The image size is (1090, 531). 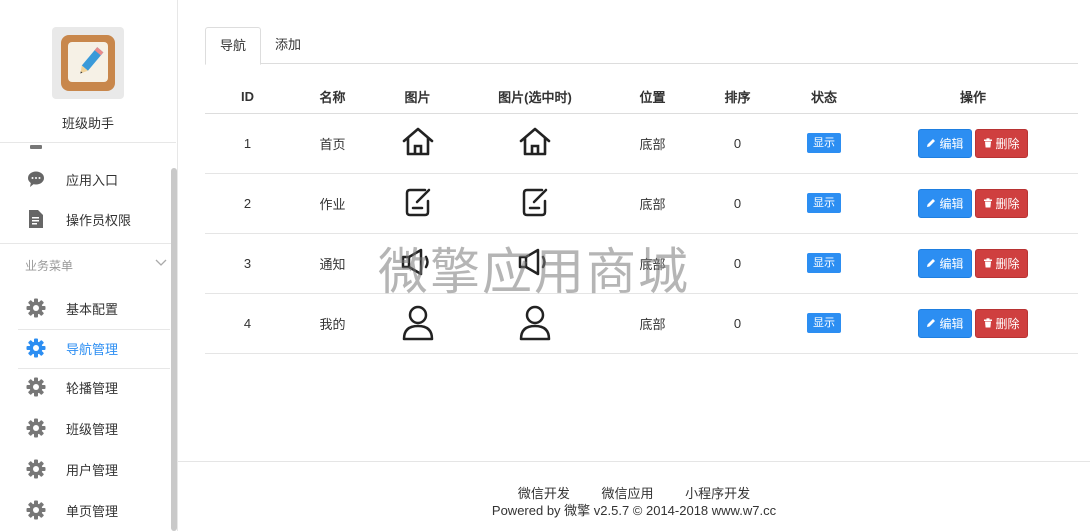 What do you see at coordinates (92, 388) in the screenshot?
I see `sidebar-item-label: 轮播管理` at bounding box center [92, 388].